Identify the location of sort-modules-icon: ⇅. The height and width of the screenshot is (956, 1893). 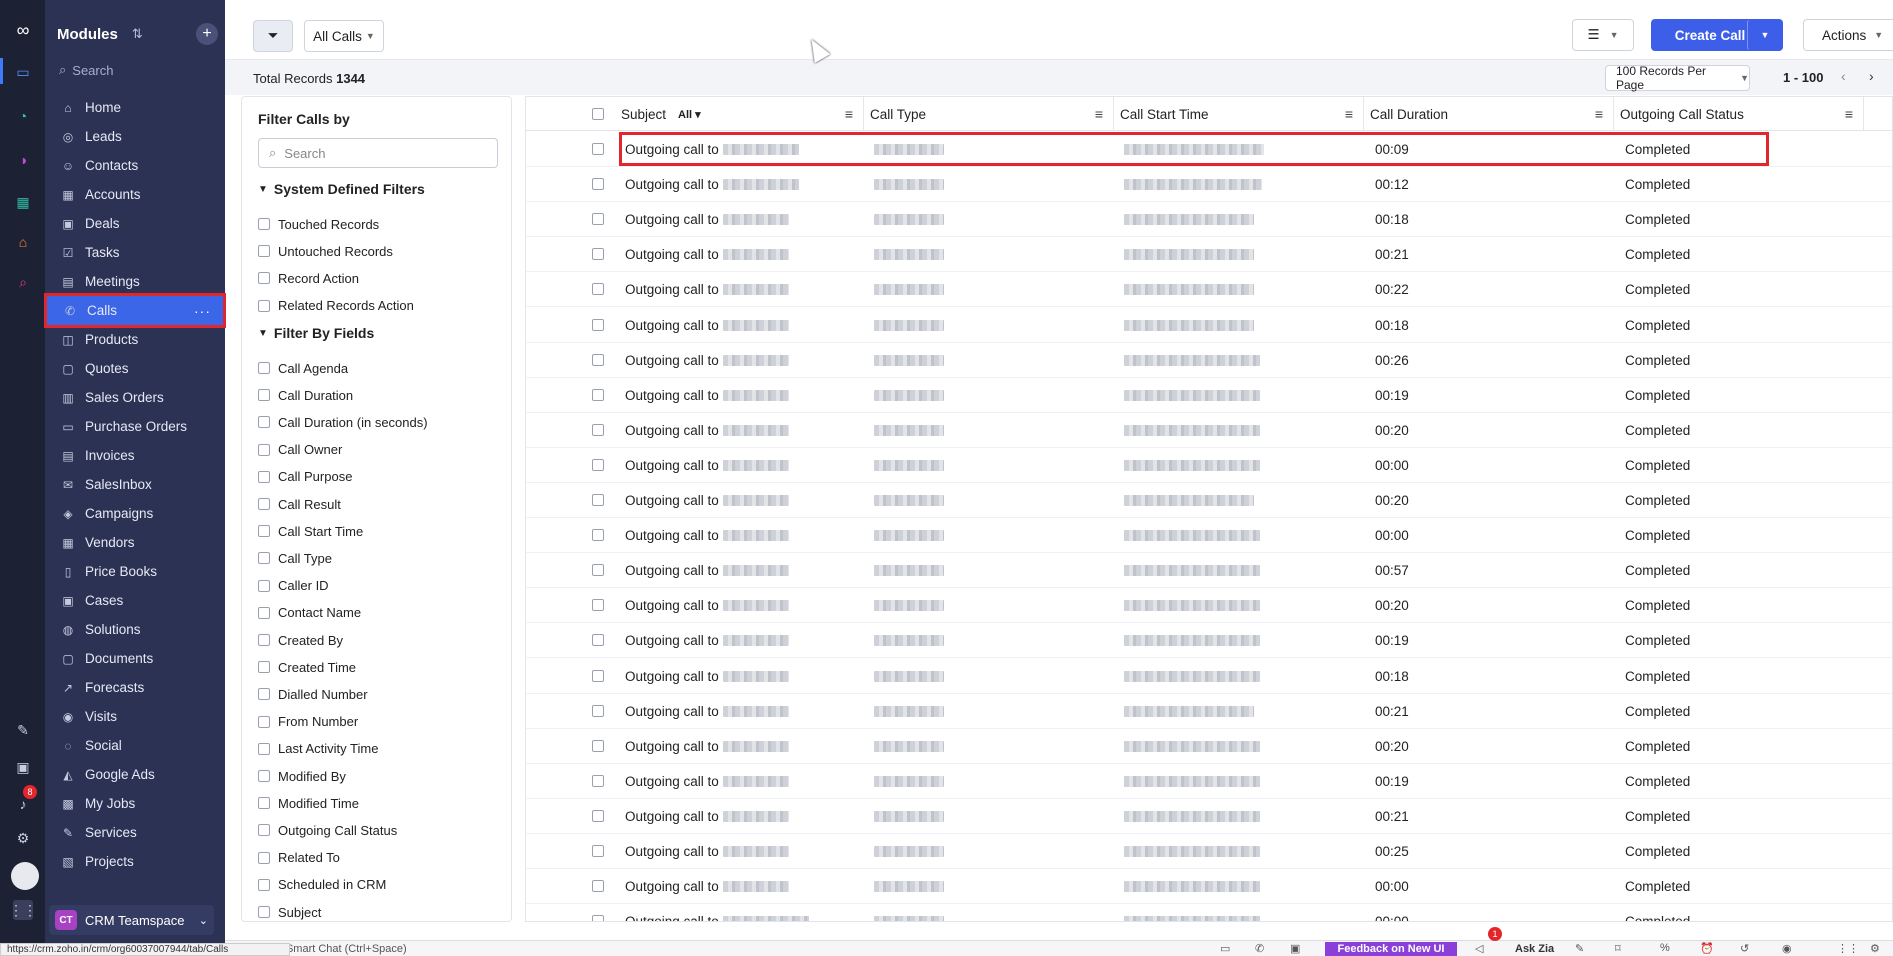
(137, 34).